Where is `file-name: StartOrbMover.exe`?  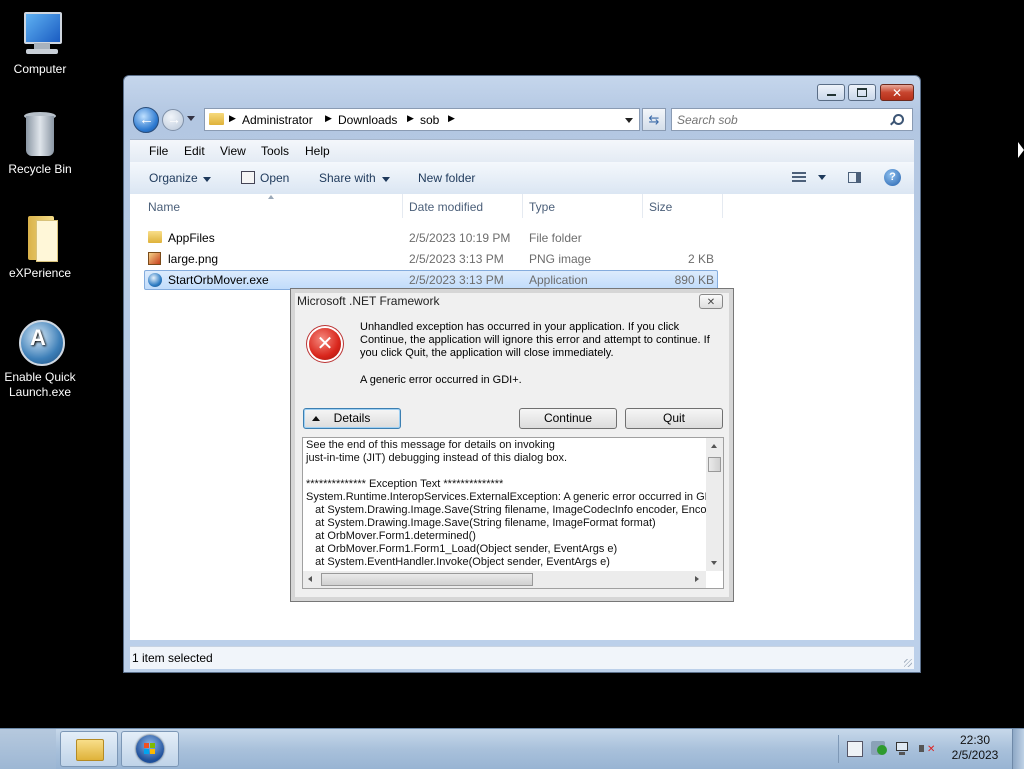 file-name: StartOrbMover.exe is located at coordinates (218, 280).